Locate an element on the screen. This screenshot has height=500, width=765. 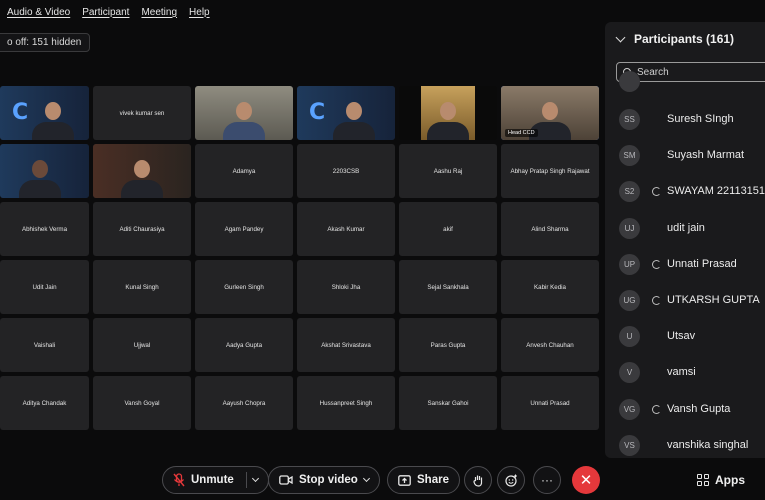
participants-header: Participants (161) is located at coordinates (675, 39).